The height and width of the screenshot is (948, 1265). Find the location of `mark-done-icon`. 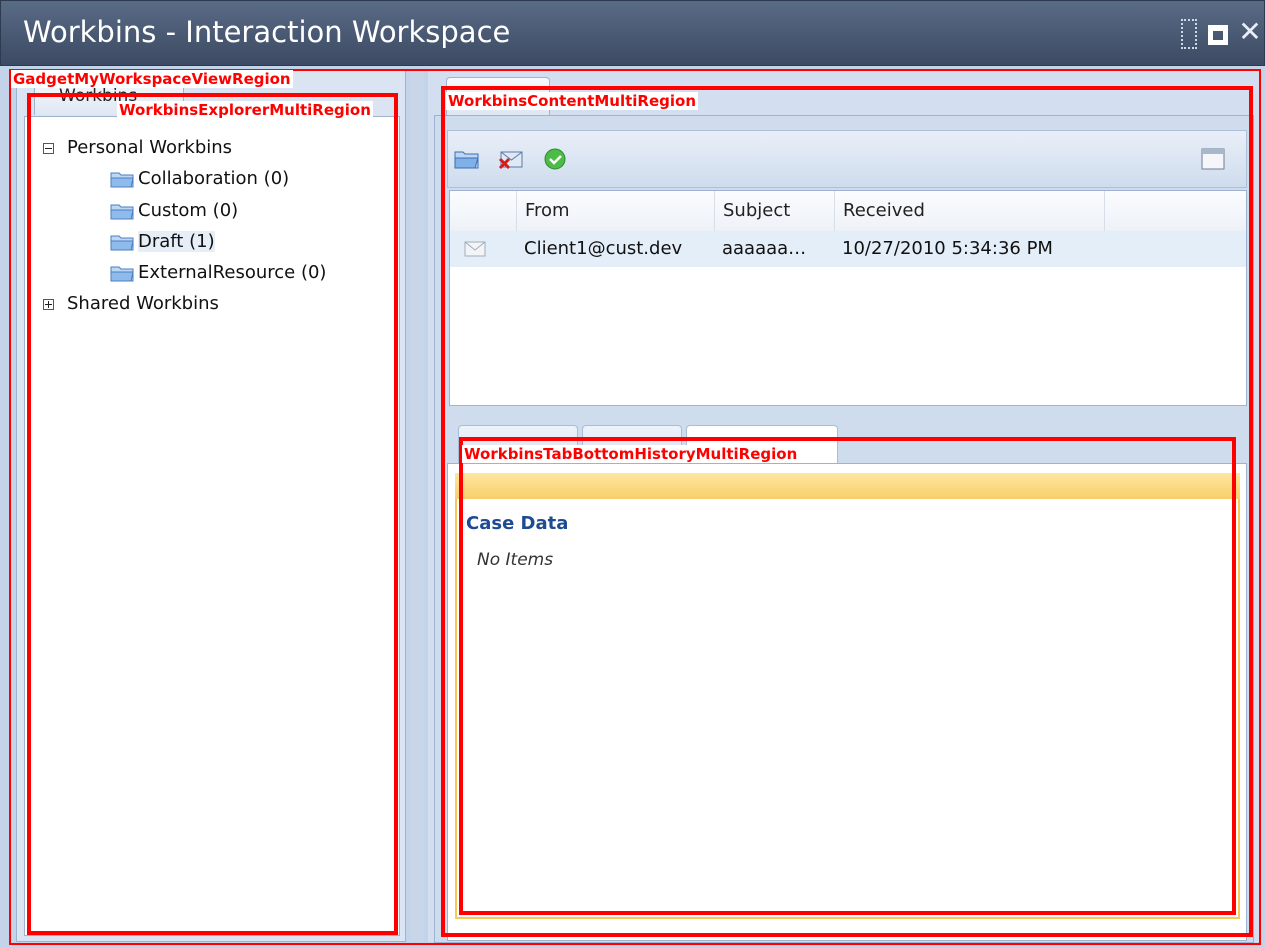

mark-done-icon is located at coordinates (555, 159).